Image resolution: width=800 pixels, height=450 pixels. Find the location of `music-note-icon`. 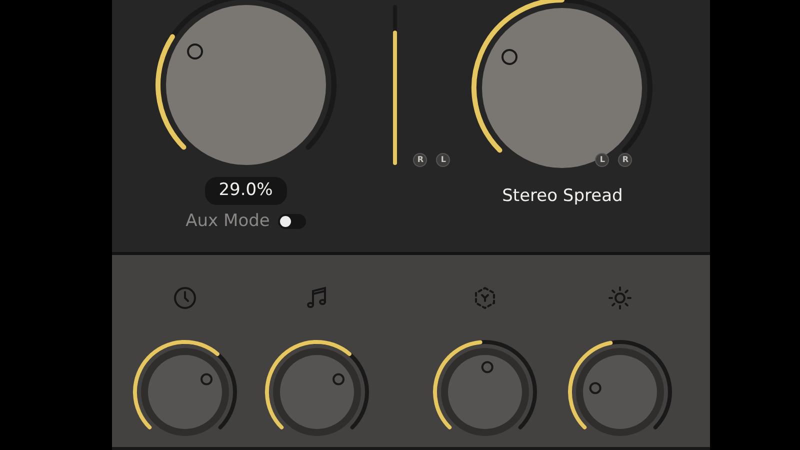

music-note-icon is located at coordinates (316, 297).